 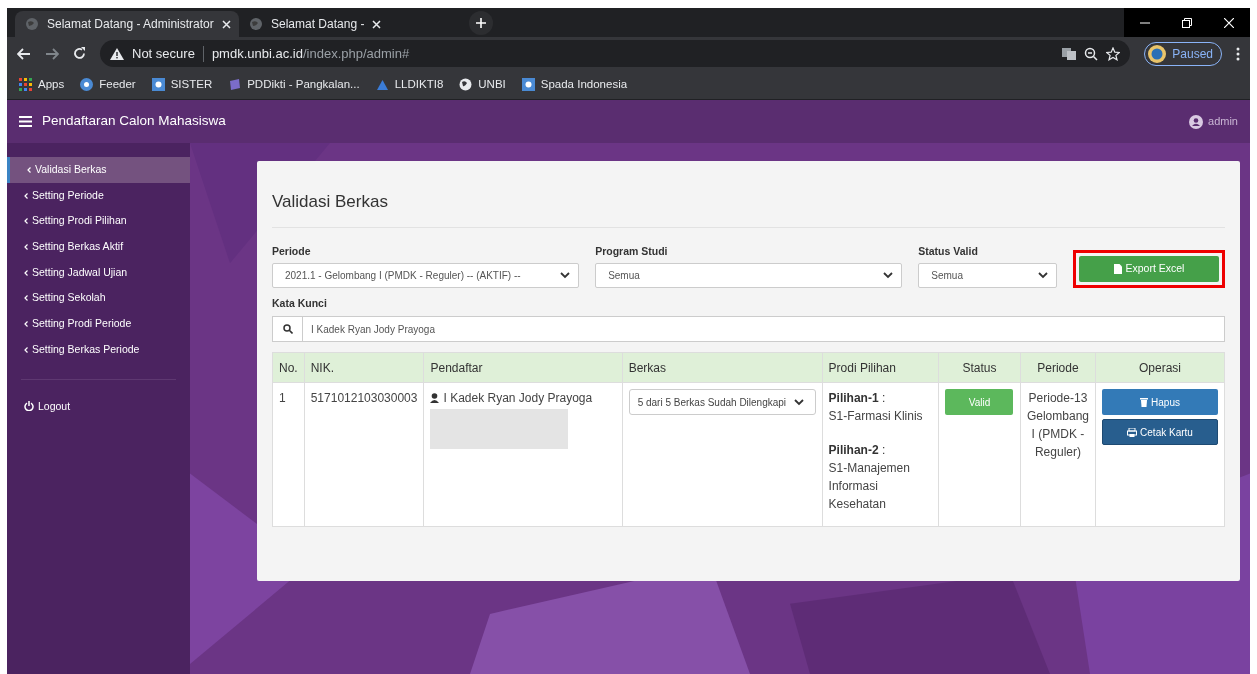 I want to click on program-name: S1-Farmasi Klinis, so click(x=876, y=416).